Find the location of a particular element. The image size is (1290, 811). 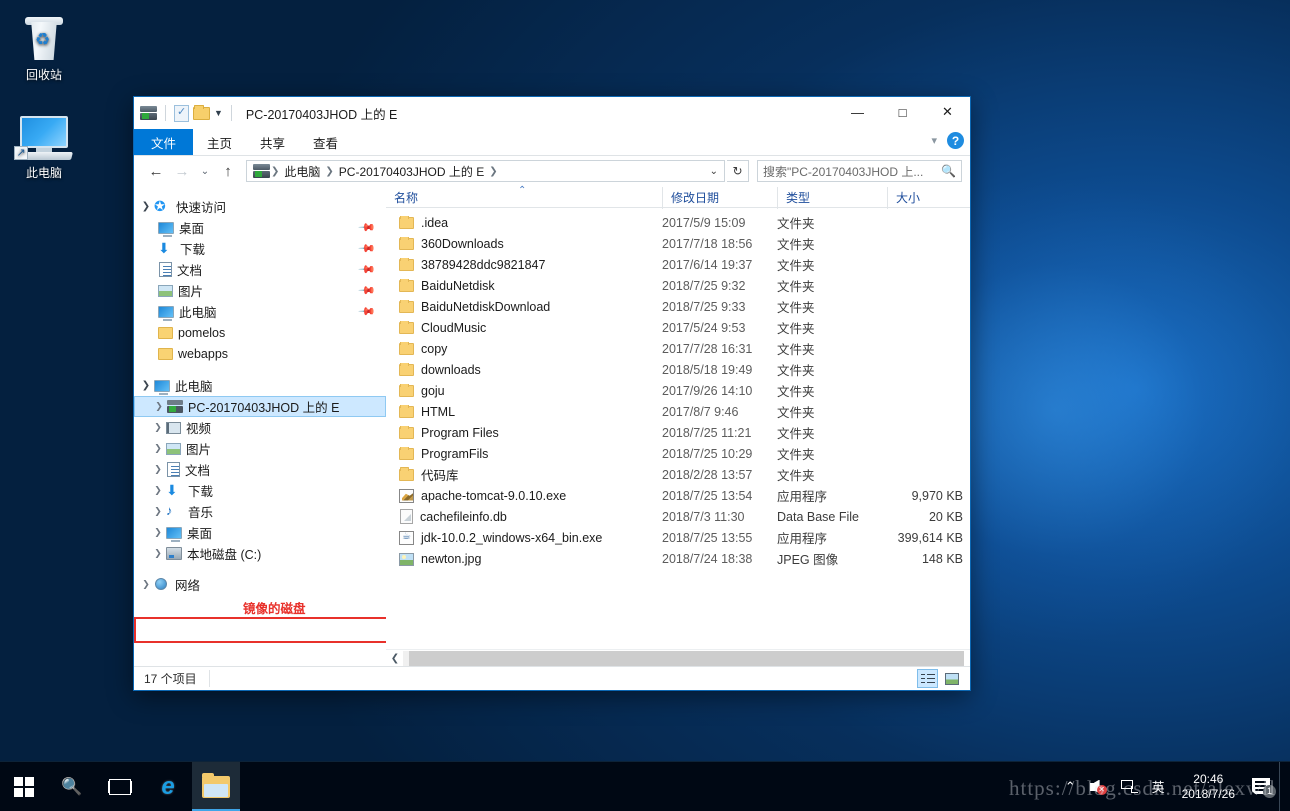

details-view-button is located at coordinates (927, 678).